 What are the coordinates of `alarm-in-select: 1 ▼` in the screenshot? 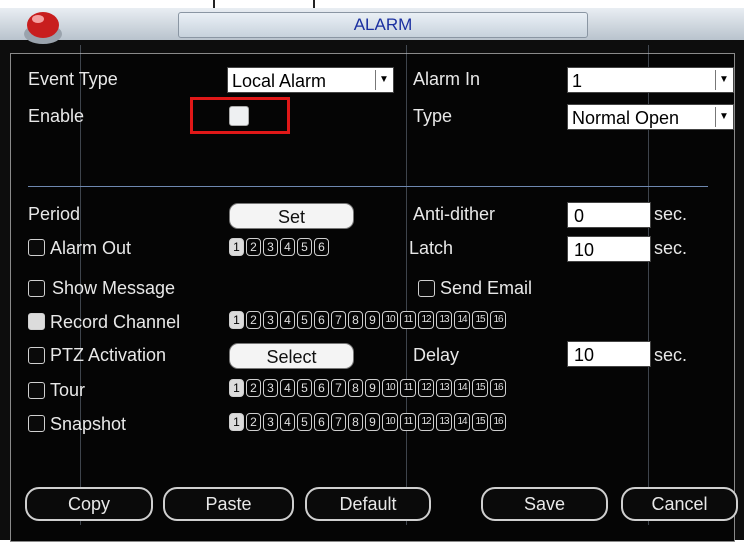 It's located at (650, 80).